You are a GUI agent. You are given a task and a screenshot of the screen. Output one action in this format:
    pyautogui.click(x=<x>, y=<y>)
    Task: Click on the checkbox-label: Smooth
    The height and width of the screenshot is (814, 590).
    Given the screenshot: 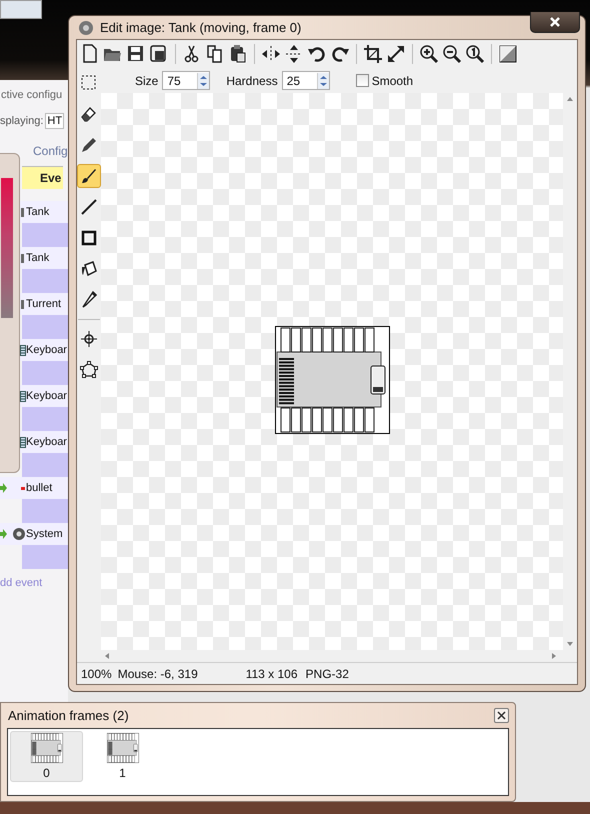 What is the action you would take?
    pyautogui.click(x=393, y=81)
    